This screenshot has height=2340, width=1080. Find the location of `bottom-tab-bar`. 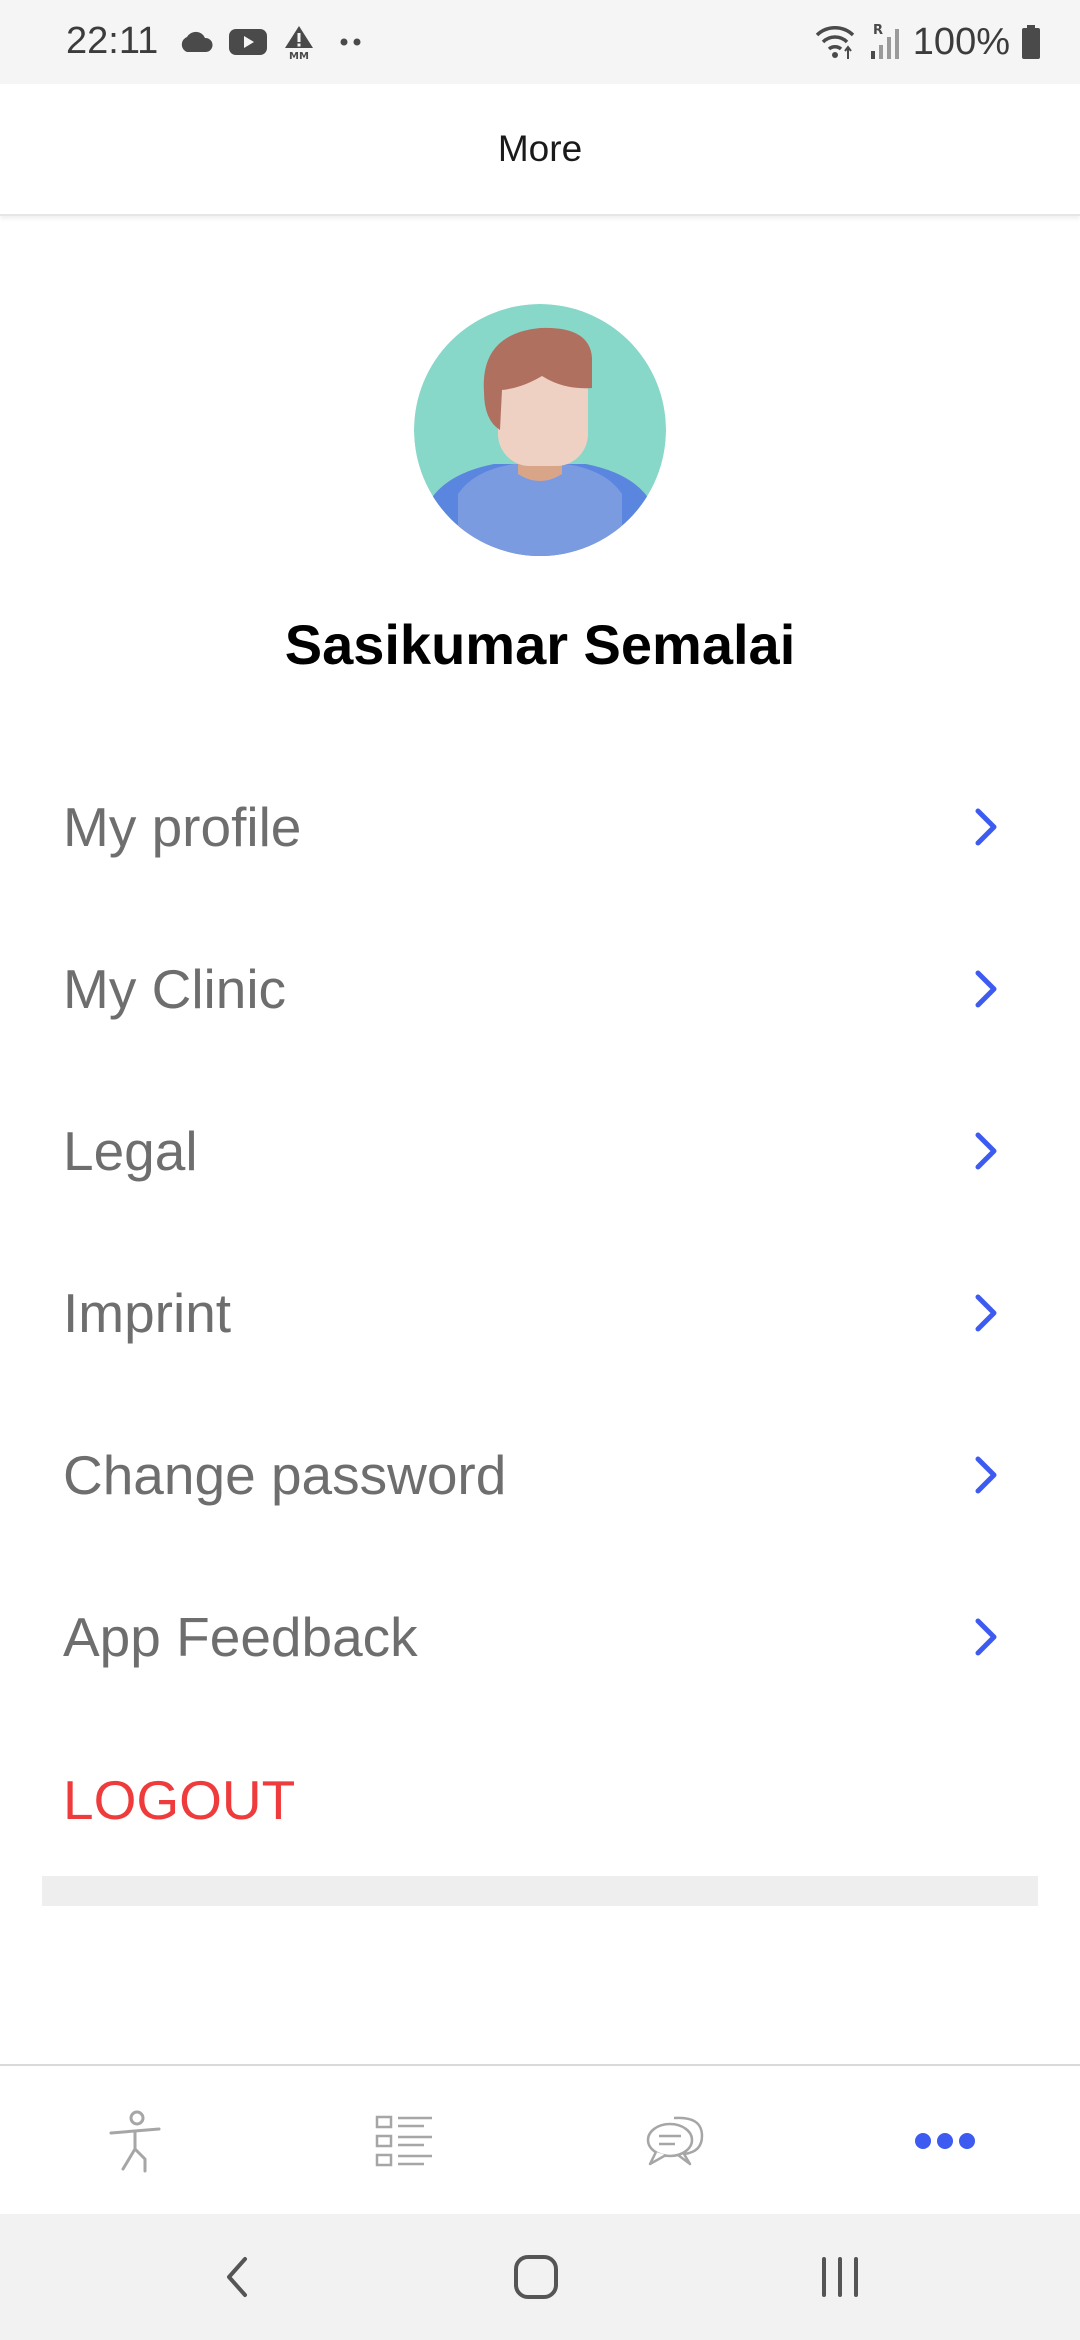

bottom-tab-bar is located at coordinates (540, 2140).